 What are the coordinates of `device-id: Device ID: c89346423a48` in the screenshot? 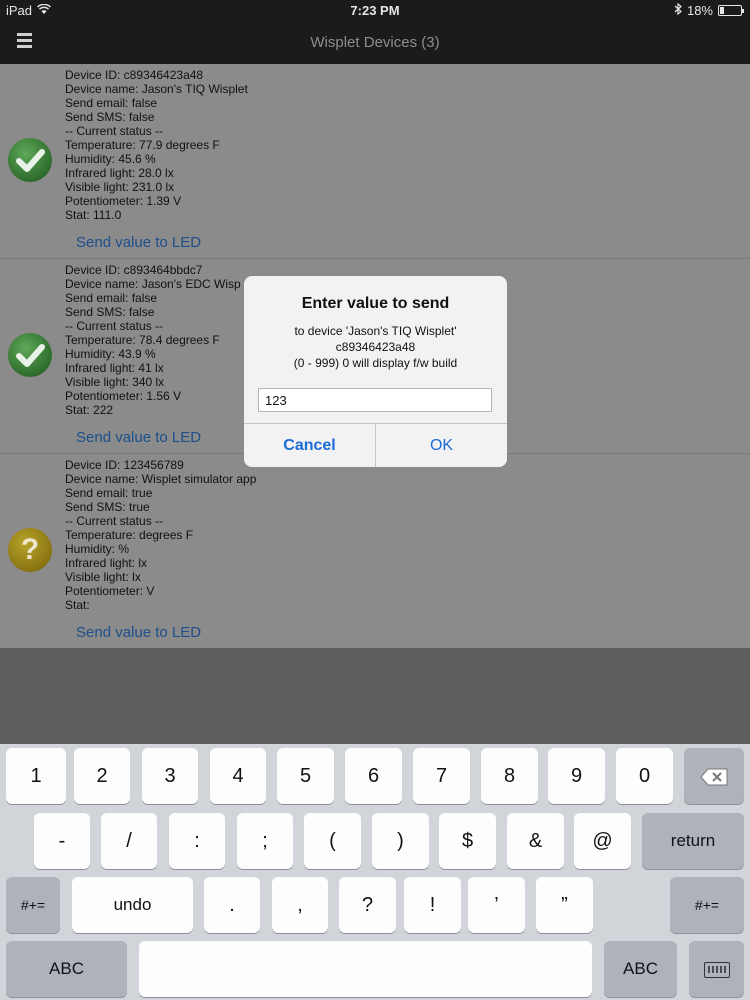 It's located at (134, 75).